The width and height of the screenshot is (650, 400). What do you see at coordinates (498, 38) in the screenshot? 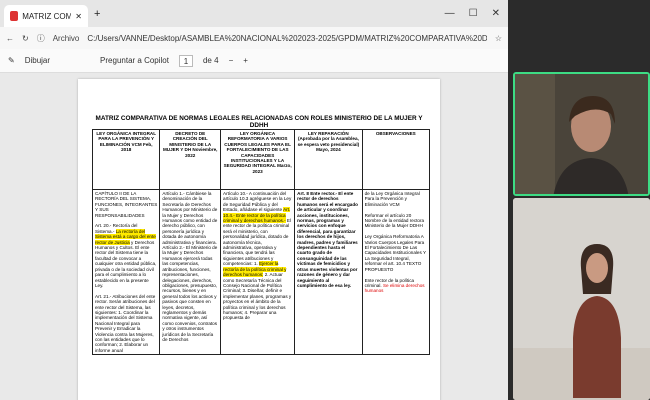
I see `favorite-icon: ☆` at bounding box center [498, 38].